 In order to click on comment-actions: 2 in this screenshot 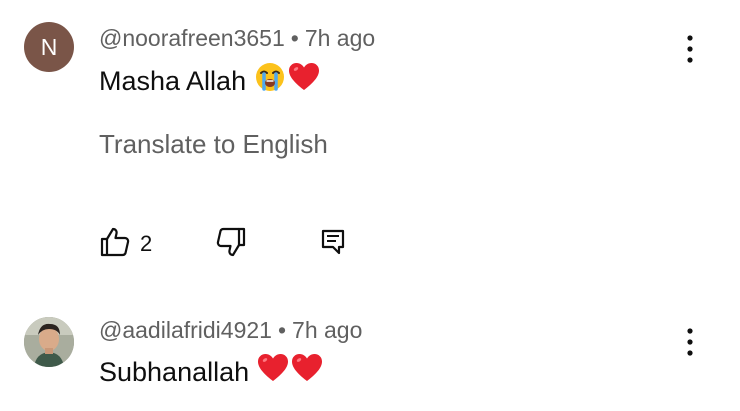, I will do `click(256, 244)`.